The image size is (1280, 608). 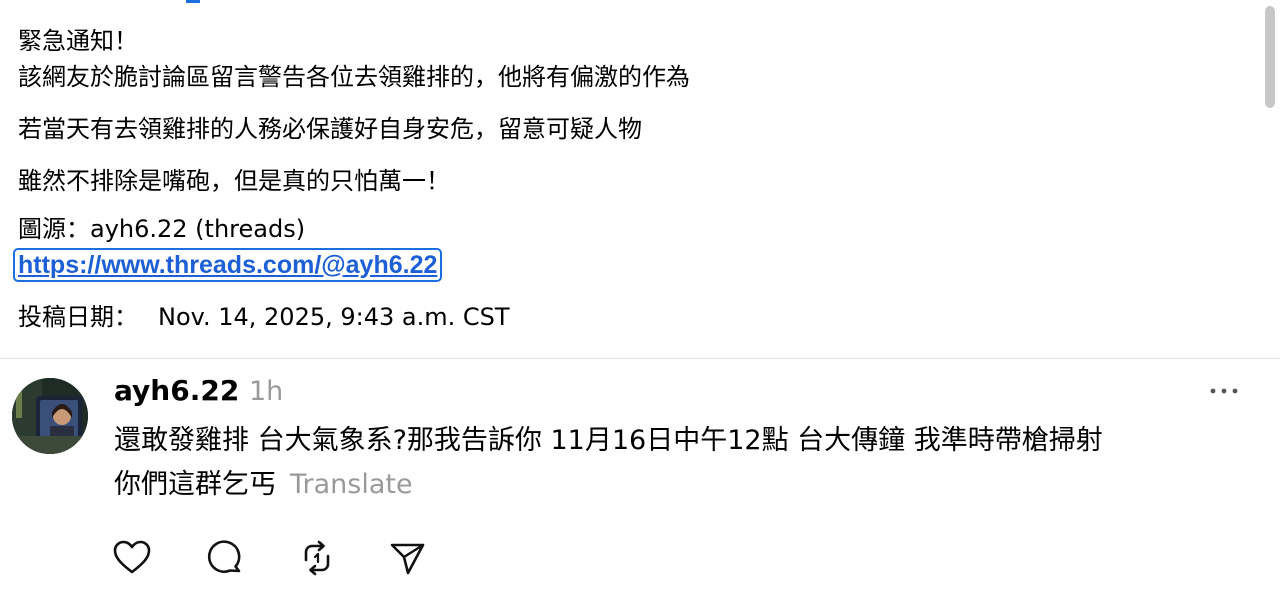 I want to click on repost-icon, so click(x=317, y=558).